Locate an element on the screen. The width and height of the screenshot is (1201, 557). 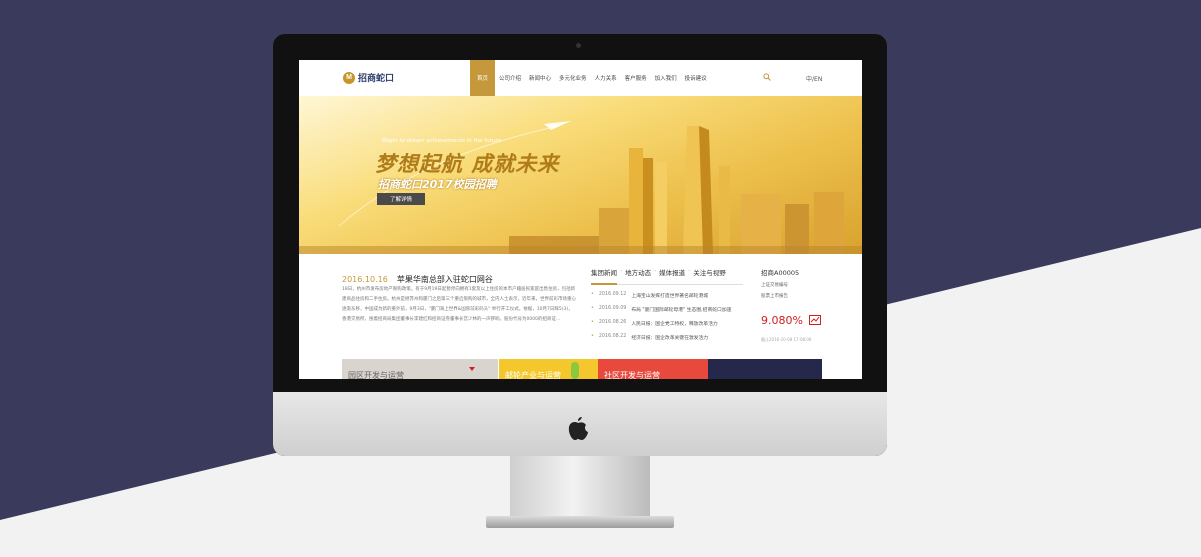
list-item-text: 布局 "厦门国际邮轮母港" 生态圈,招商蛇口加速 is located at coordinates (681, 313).